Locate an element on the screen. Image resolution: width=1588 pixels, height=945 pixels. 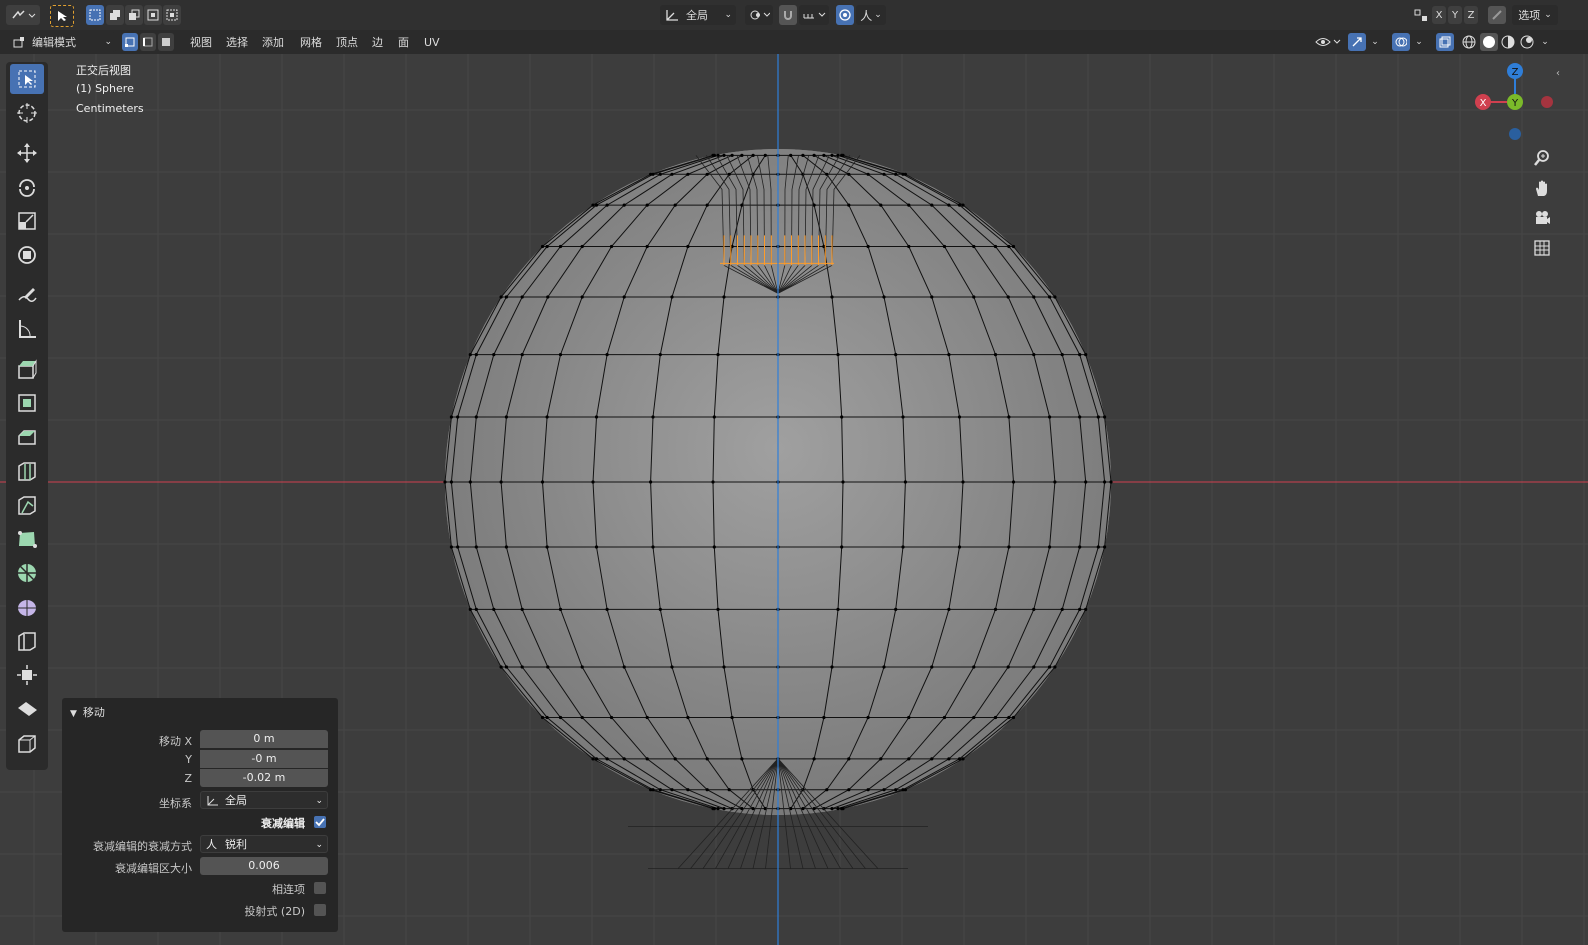
material-shading-button is located at coordinates (1508, 42).